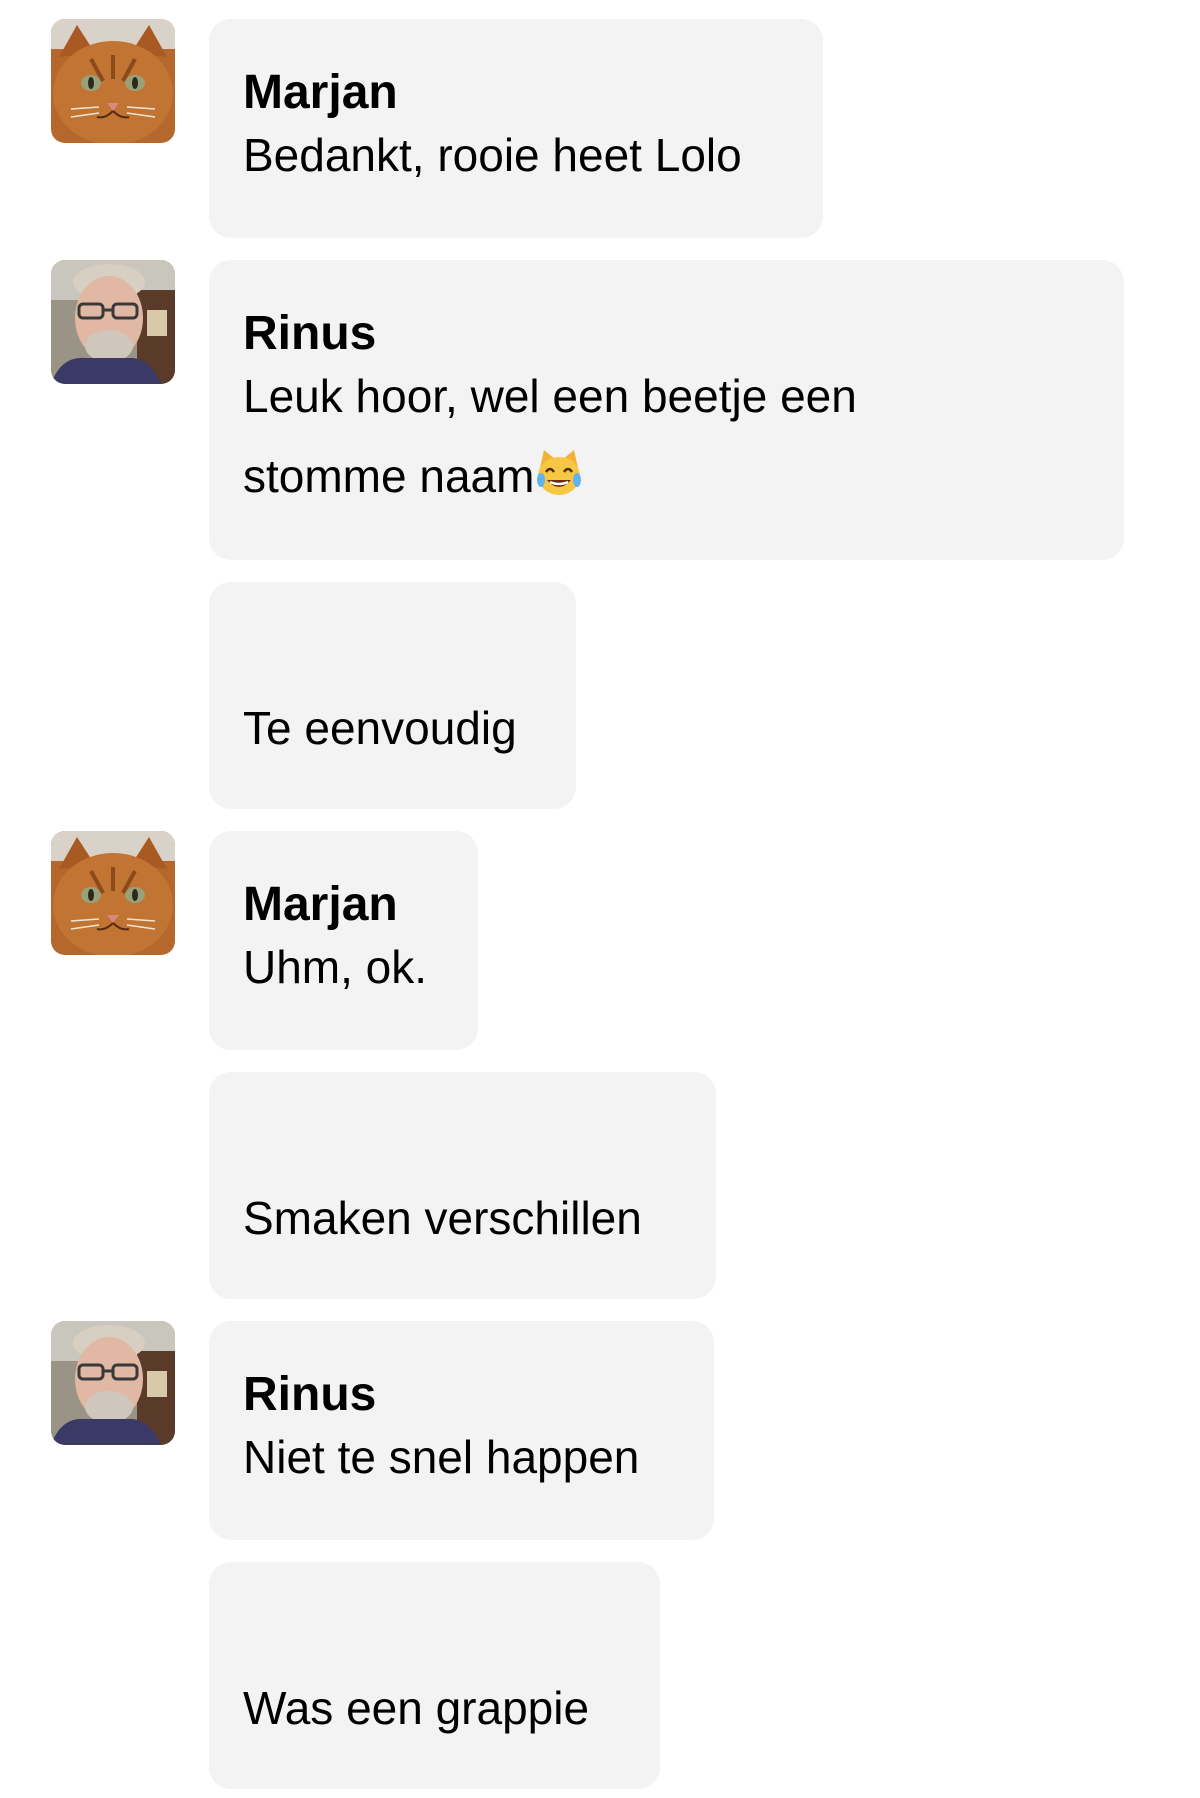 The width and height of the screenshot is (1200, 1798). I want to click on message-text: Te eenvoudig, so click(380, 728).